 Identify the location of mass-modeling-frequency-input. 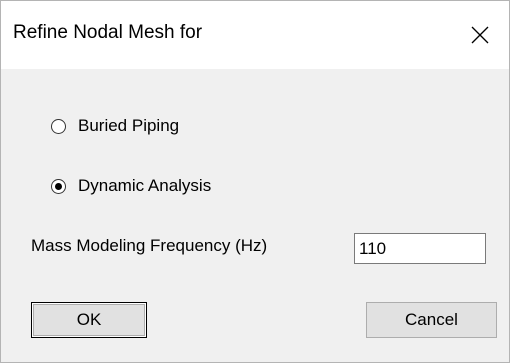
(420, 248).